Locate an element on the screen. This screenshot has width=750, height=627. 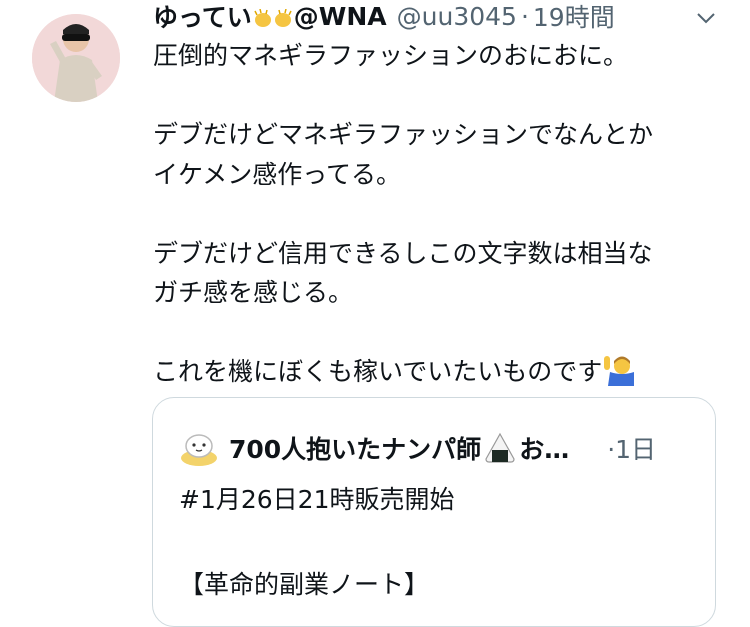
tweet-line: ガチ感を感じる。 is located at coordinates (253, 292).